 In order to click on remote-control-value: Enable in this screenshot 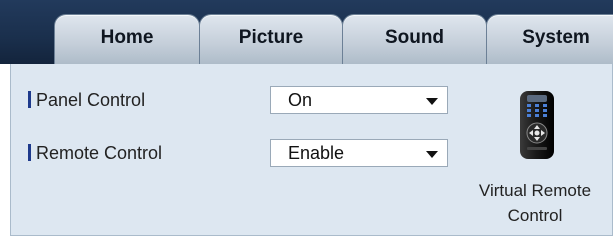, I will do `click(316, 153)`.